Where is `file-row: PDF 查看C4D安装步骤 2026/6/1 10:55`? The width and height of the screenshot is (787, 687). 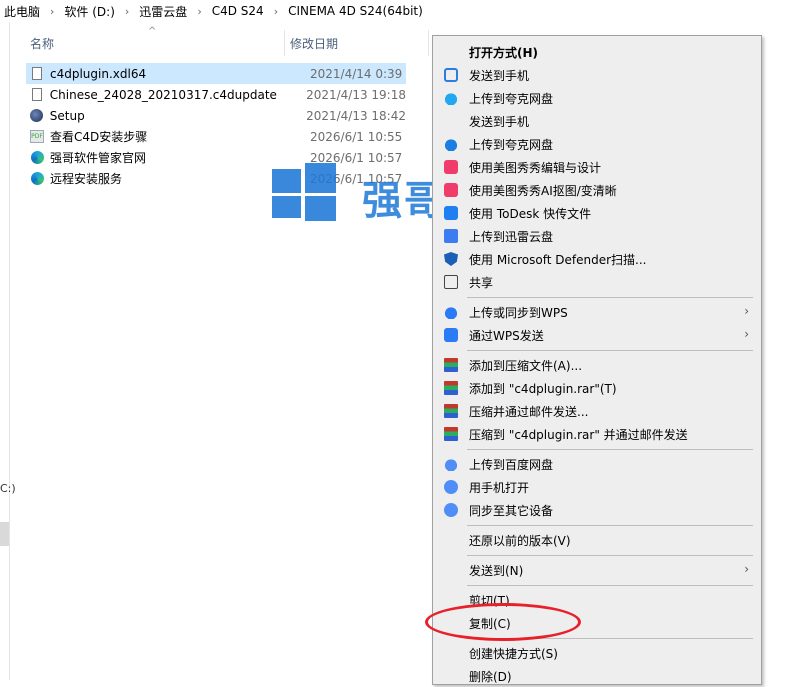 file-row: PDF 查看C4D安装步骤 2026/6/1 10:55 is located at coordinates (216, 136).